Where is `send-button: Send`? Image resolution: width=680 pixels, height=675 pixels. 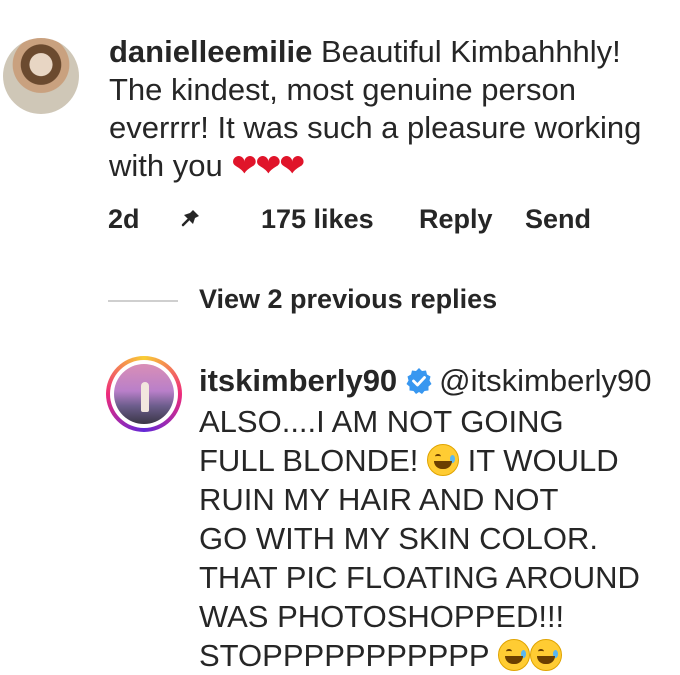
send-button: Send is located at coordinates (558, 219).